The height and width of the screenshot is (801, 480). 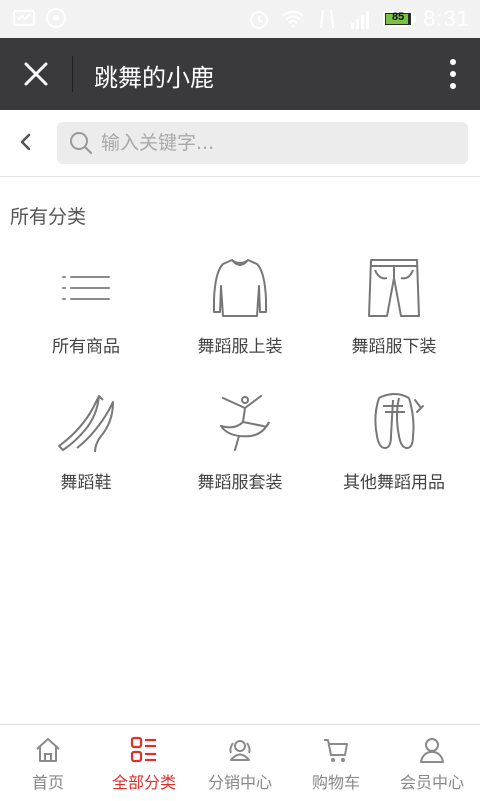 I want to click on dancer-icon, so click(x=245, y=423).